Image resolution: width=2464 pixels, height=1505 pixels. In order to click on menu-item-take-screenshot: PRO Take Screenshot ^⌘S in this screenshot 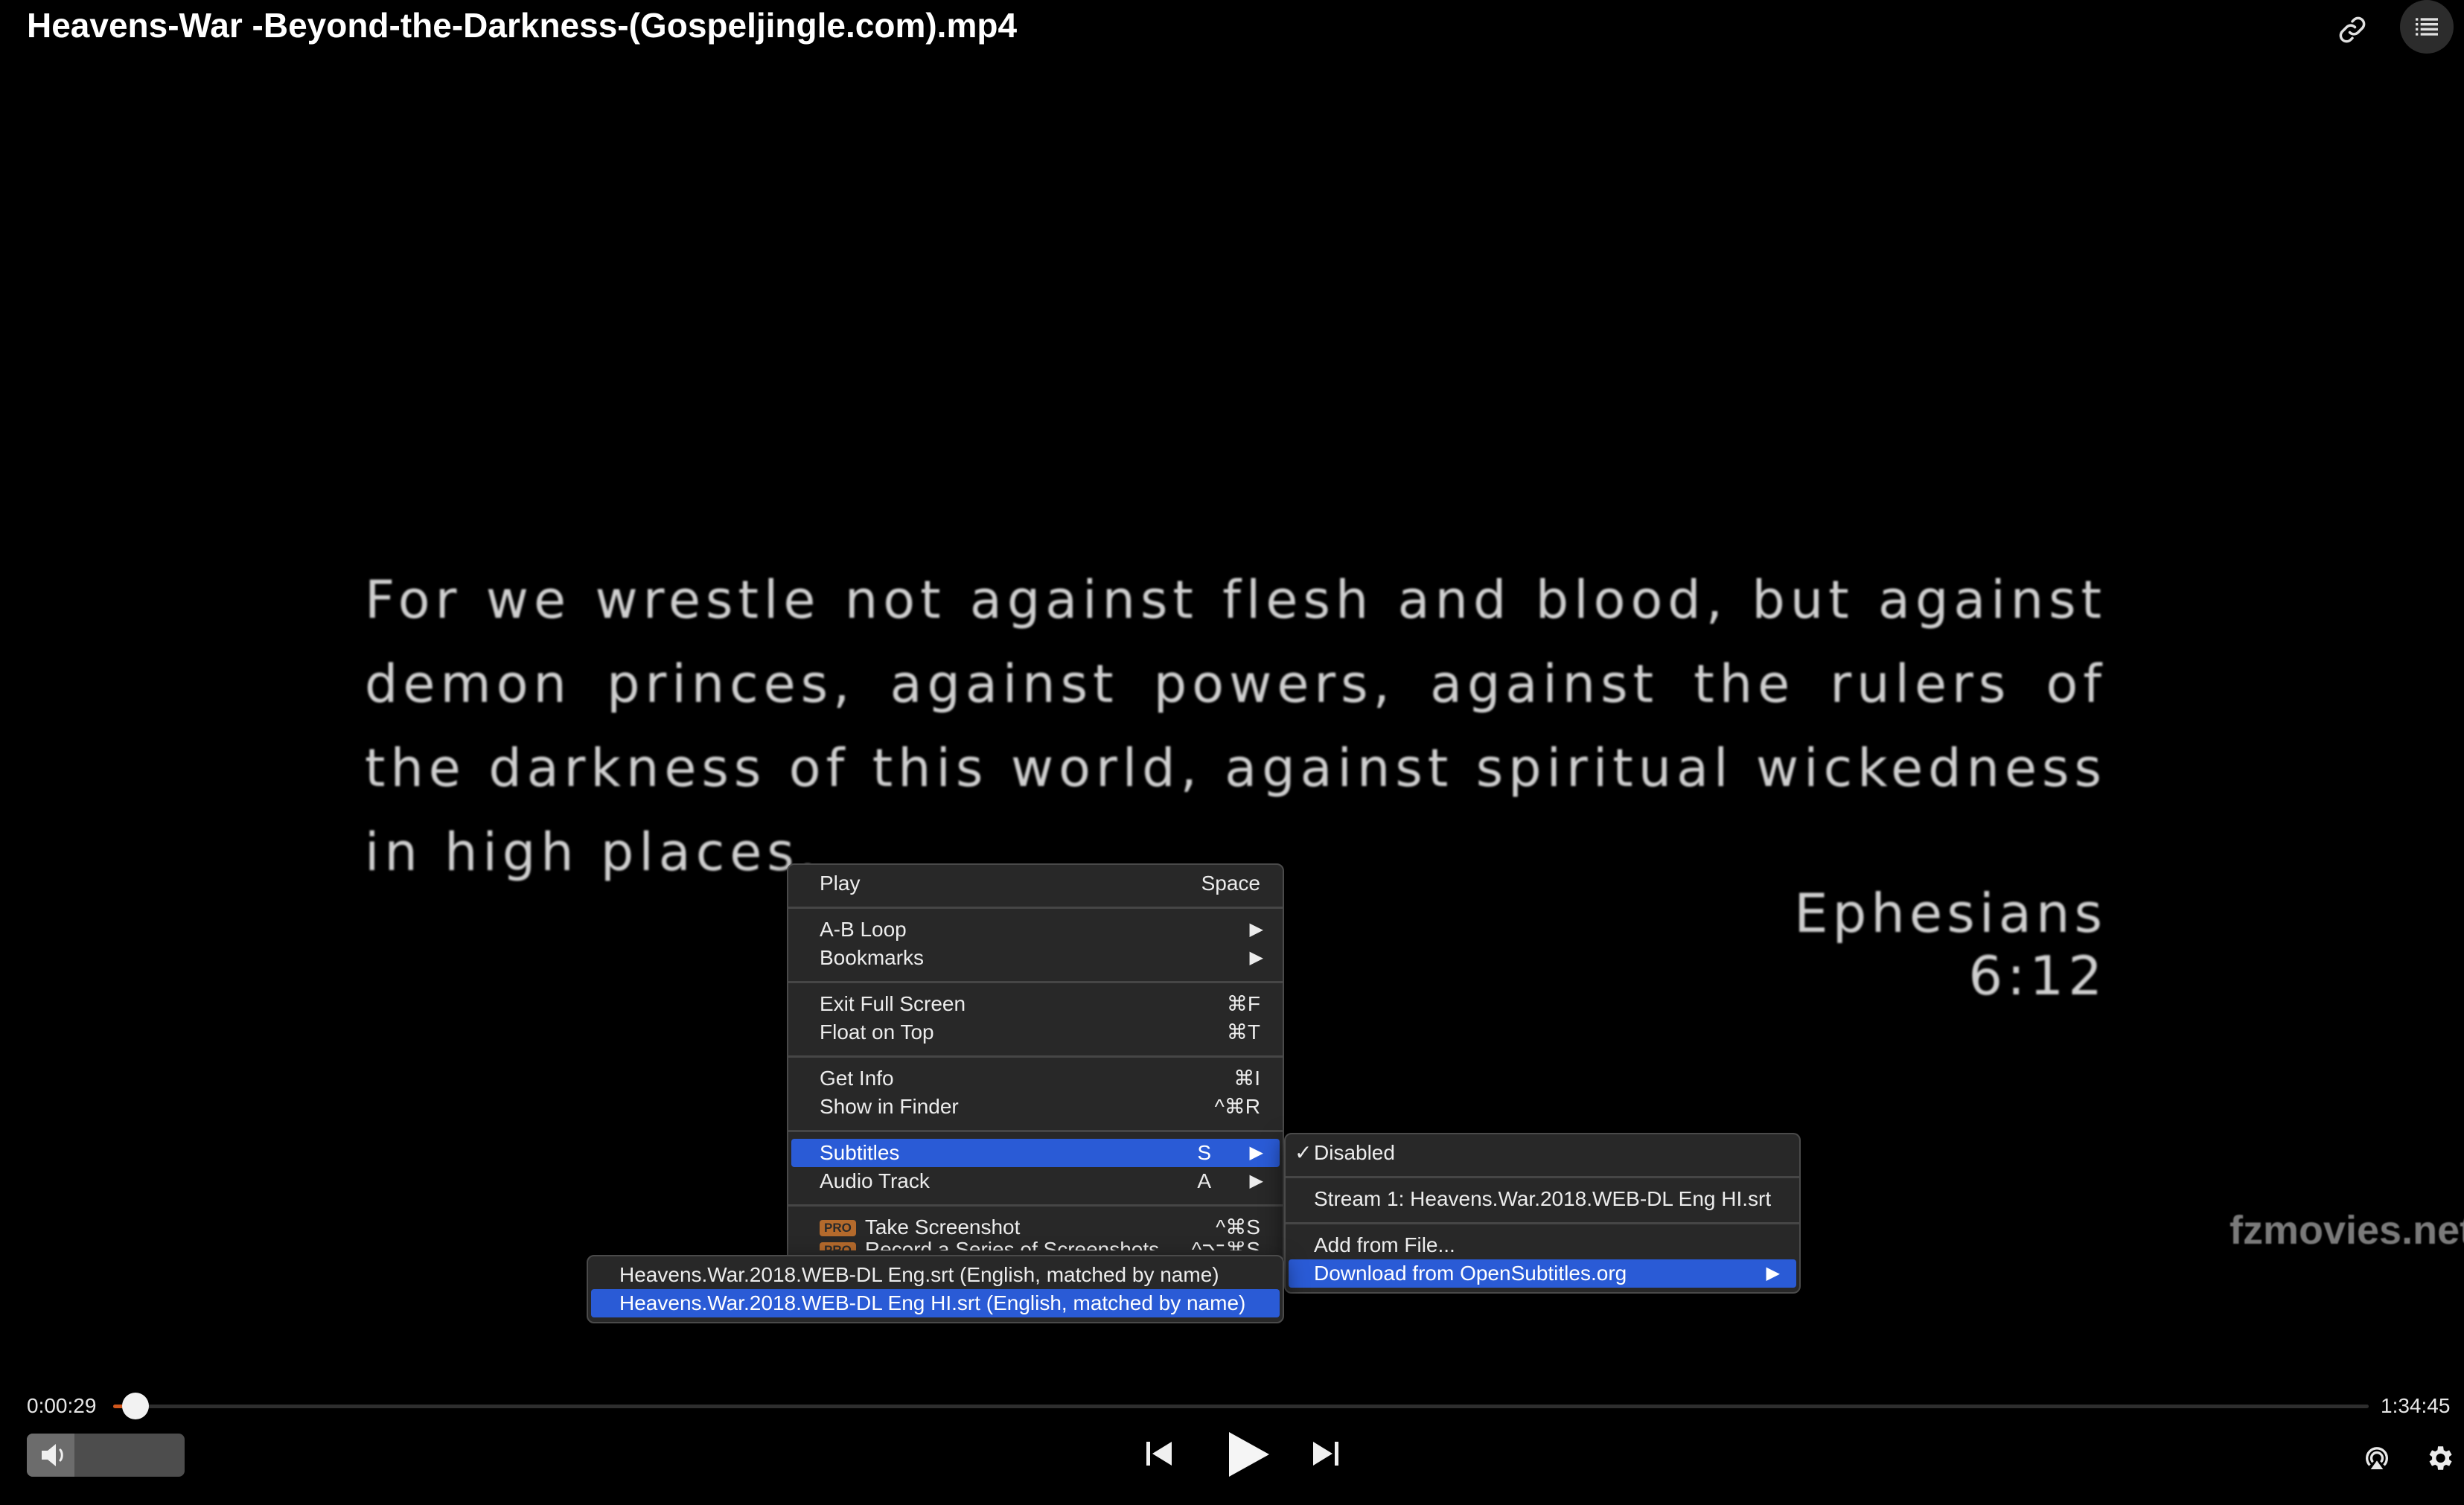, I will do `click(1036, 1227)`.